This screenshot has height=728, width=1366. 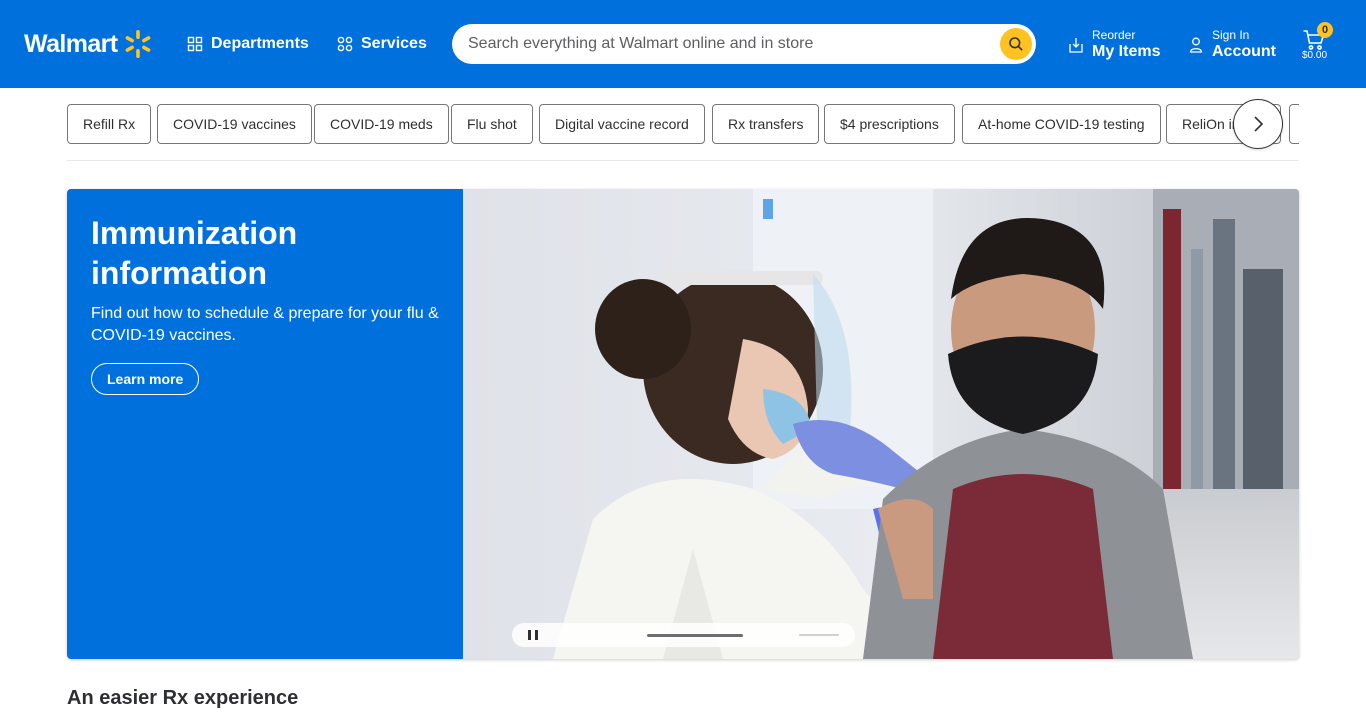 What do you see at coordinates (1114, 35) in the screenshot?
I see `reorder-small-label: Reorder` at bounding box center [1114, 35].